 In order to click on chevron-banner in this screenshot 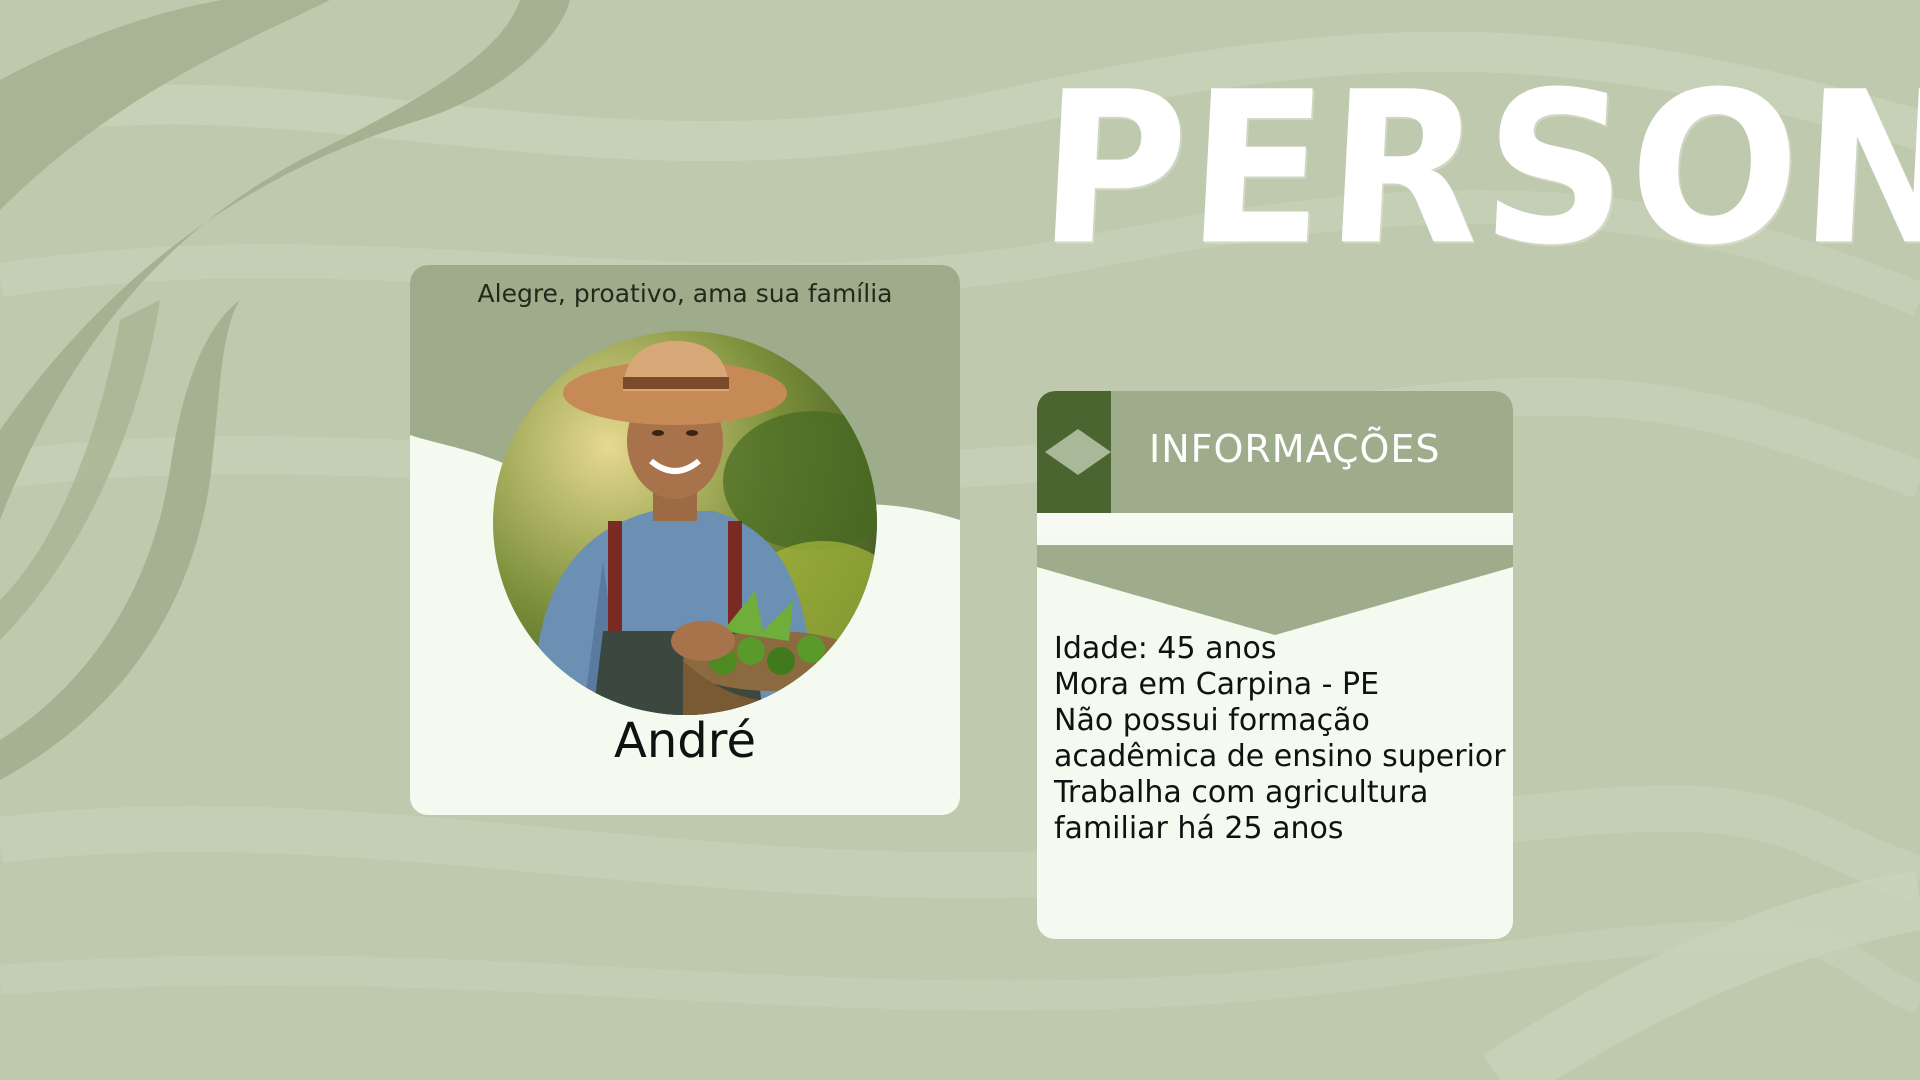, I will do `click(1275, 590)`.